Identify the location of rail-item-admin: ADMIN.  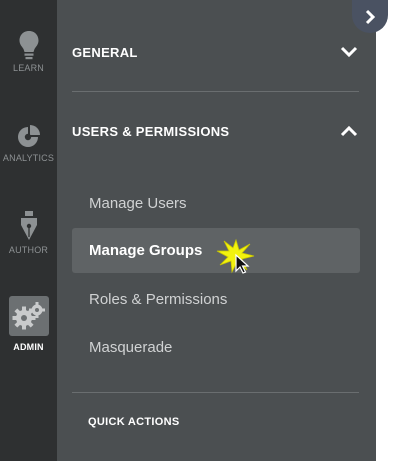
(28, 324).